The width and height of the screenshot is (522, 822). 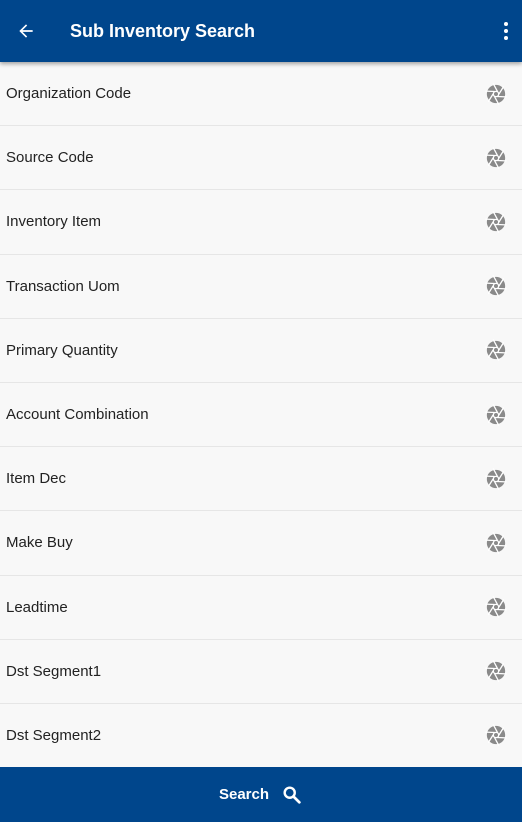 I want to click on search-button-label: Search, so click(x=244, y=794).